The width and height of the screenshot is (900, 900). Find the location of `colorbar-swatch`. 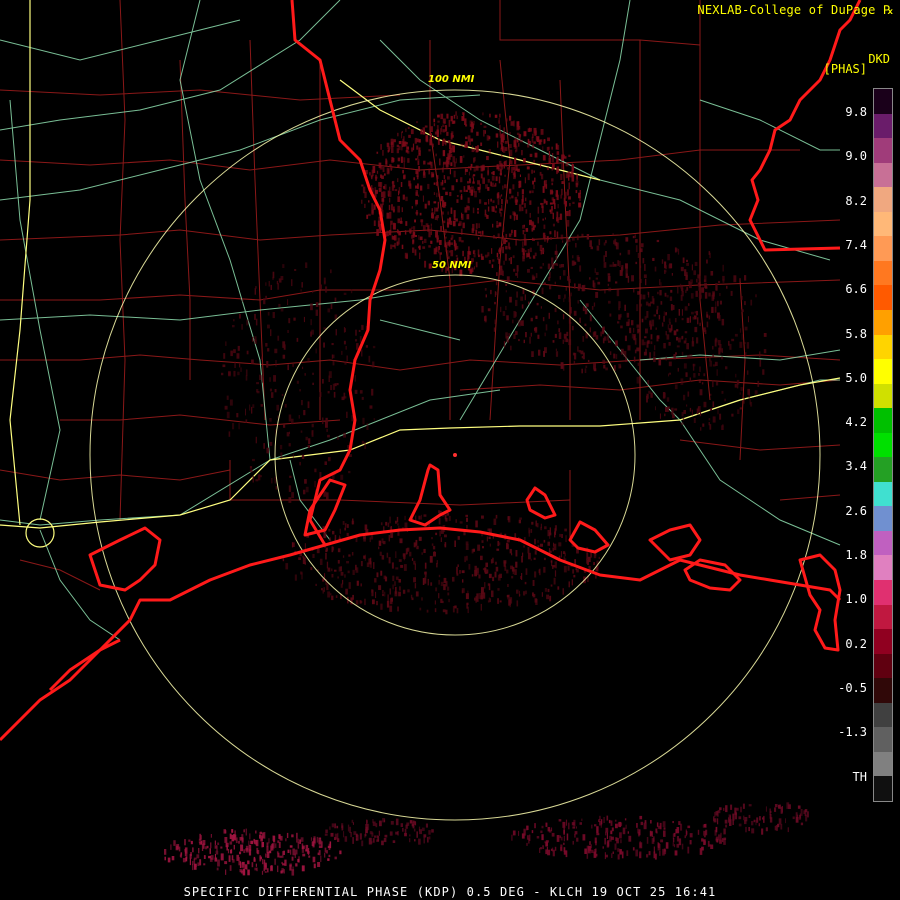

colorbar-swatch is located at coordinates (883, 715).